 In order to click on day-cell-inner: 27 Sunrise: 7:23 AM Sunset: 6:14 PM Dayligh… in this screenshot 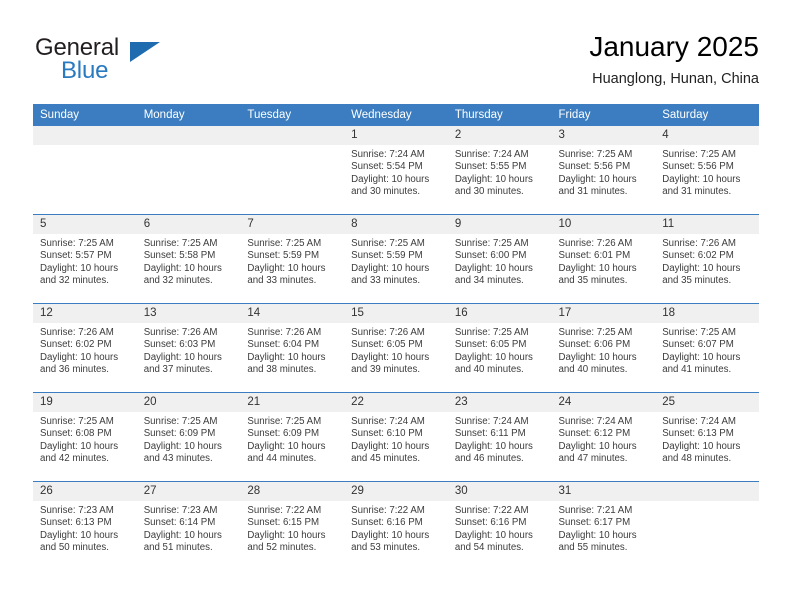, I will do `click(188, 526)`.